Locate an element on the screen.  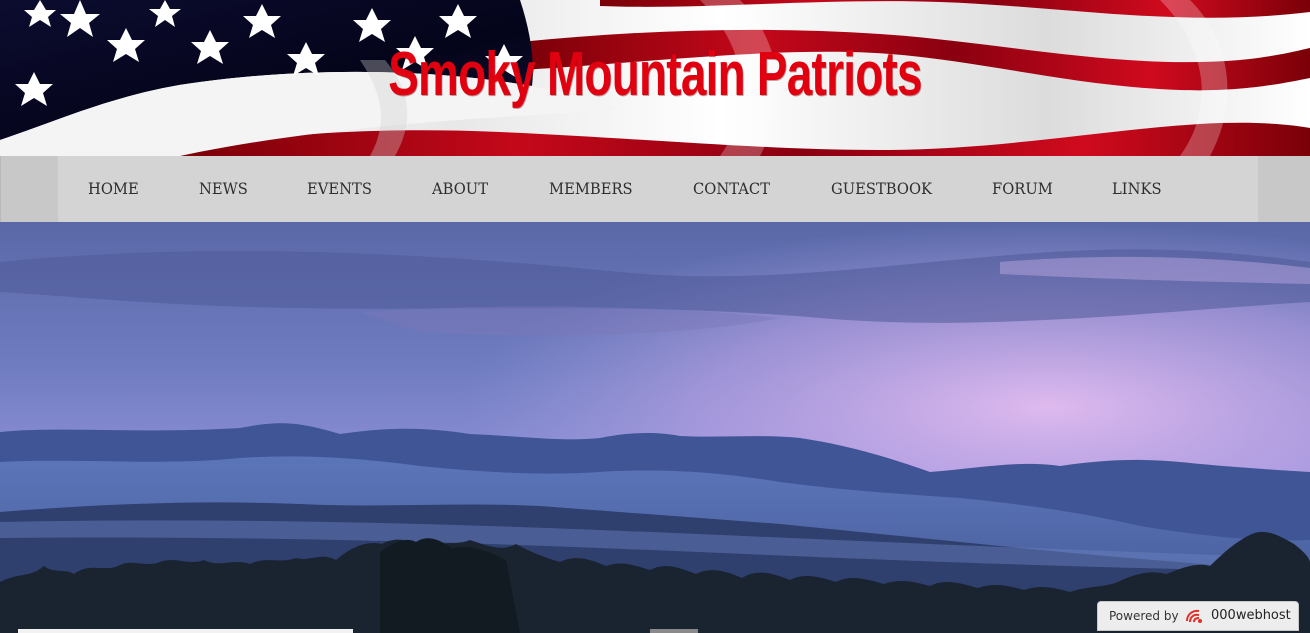
powered-by-brand: 000webhost is located at coordinates (1251, 615).